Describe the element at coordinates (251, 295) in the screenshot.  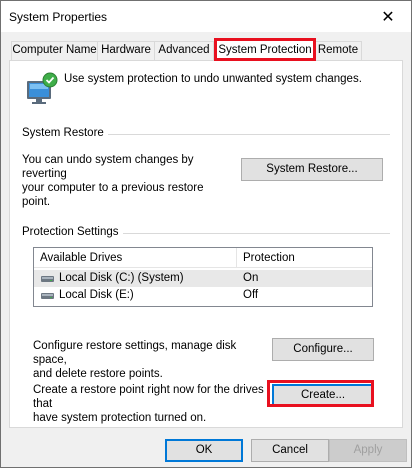
I see `drive-protection-status: Off` at that location.